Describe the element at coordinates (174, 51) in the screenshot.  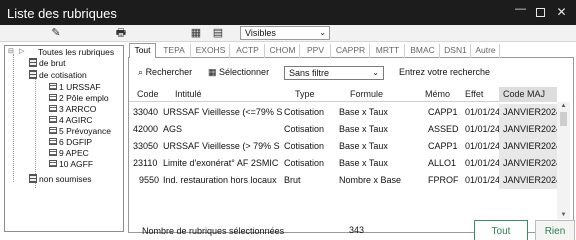
I see `tab-tepa: TEPA` at that location.